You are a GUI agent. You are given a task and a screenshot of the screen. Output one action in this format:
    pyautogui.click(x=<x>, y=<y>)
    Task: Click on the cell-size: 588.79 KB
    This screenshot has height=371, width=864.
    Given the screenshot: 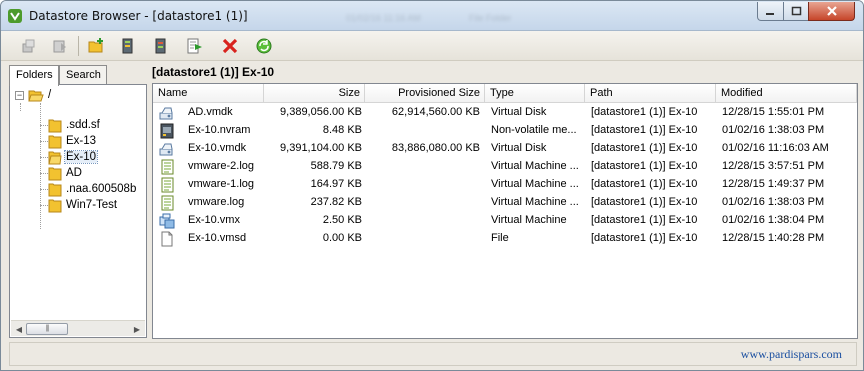 What is the action you would take?
    pyautogui.click(x=336, y=166)
    